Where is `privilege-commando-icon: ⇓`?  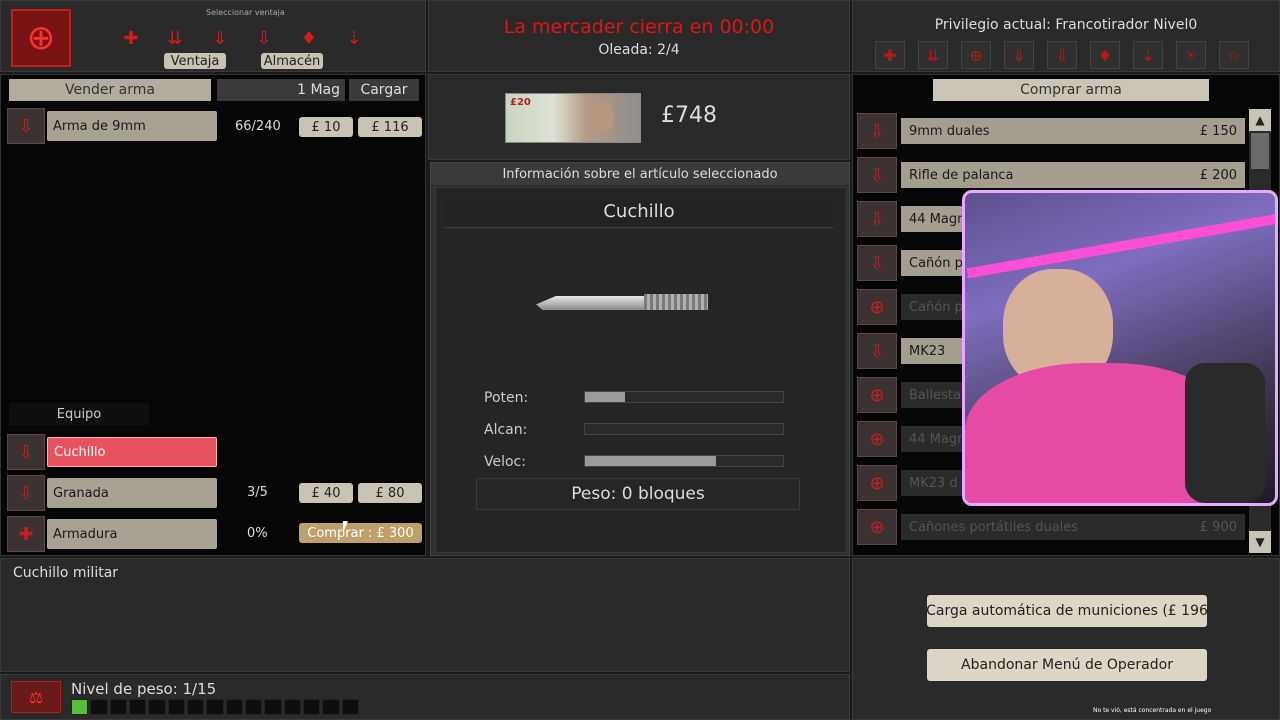
privilege-commando-icon: ⇓ is located at coordinates (1019, 55).